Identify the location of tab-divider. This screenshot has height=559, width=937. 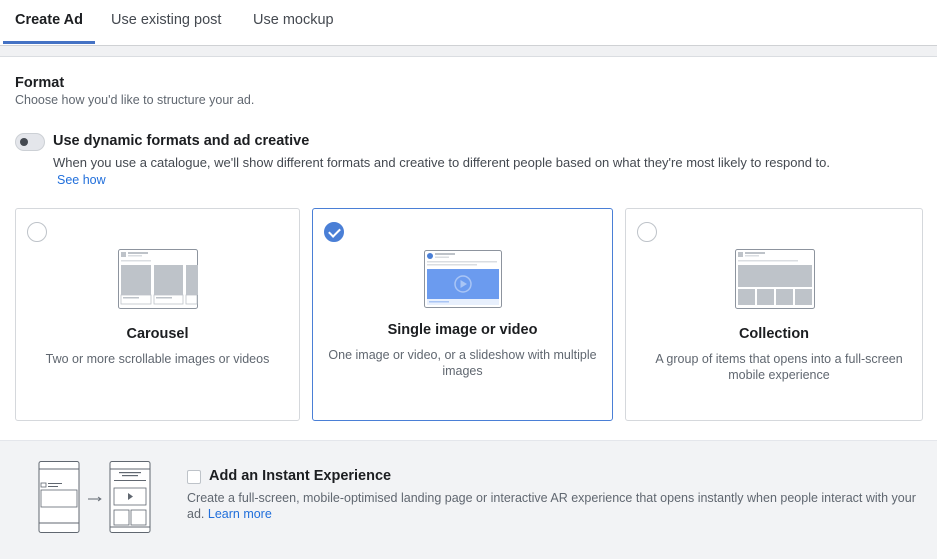
(468, 51).